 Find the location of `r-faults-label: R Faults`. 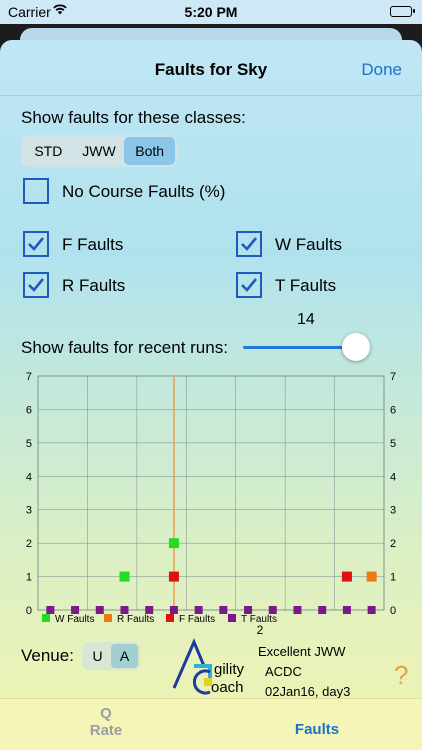

r-faults-label: R Faults is located at coordinates (94, 285).